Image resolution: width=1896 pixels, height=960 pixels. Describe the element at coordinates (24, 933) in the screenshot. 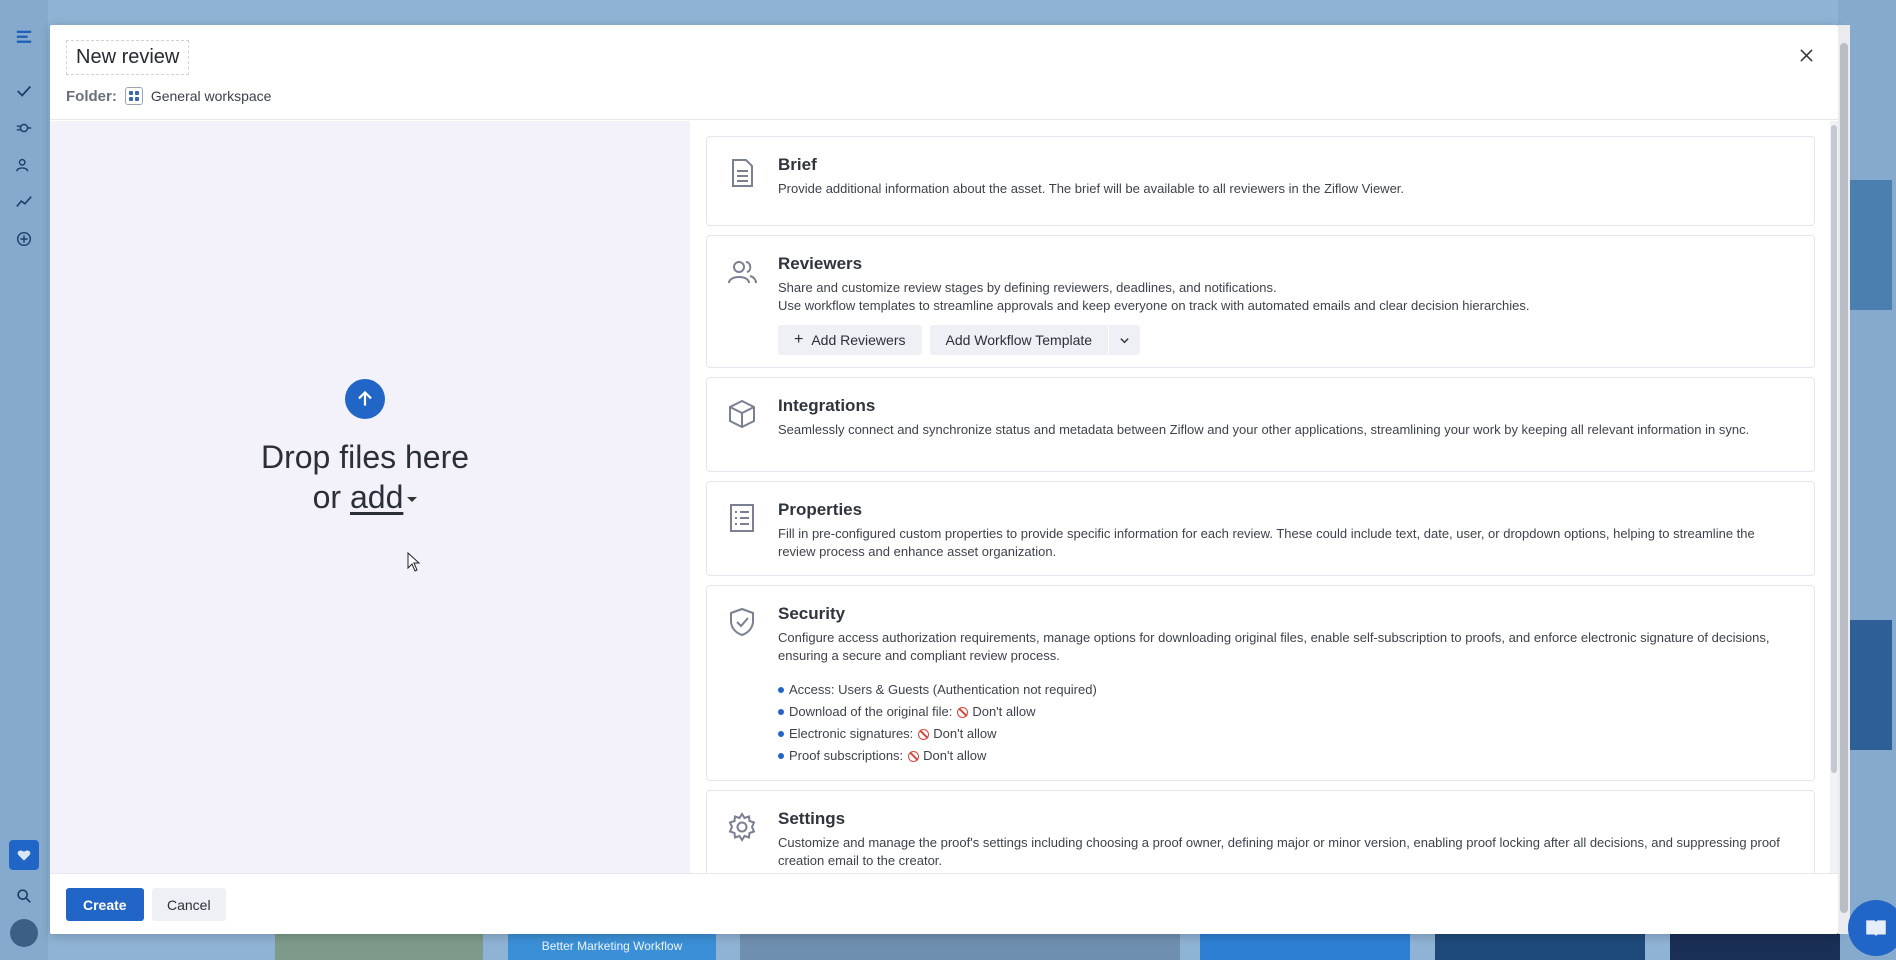

I see `user-avatar` at that location.